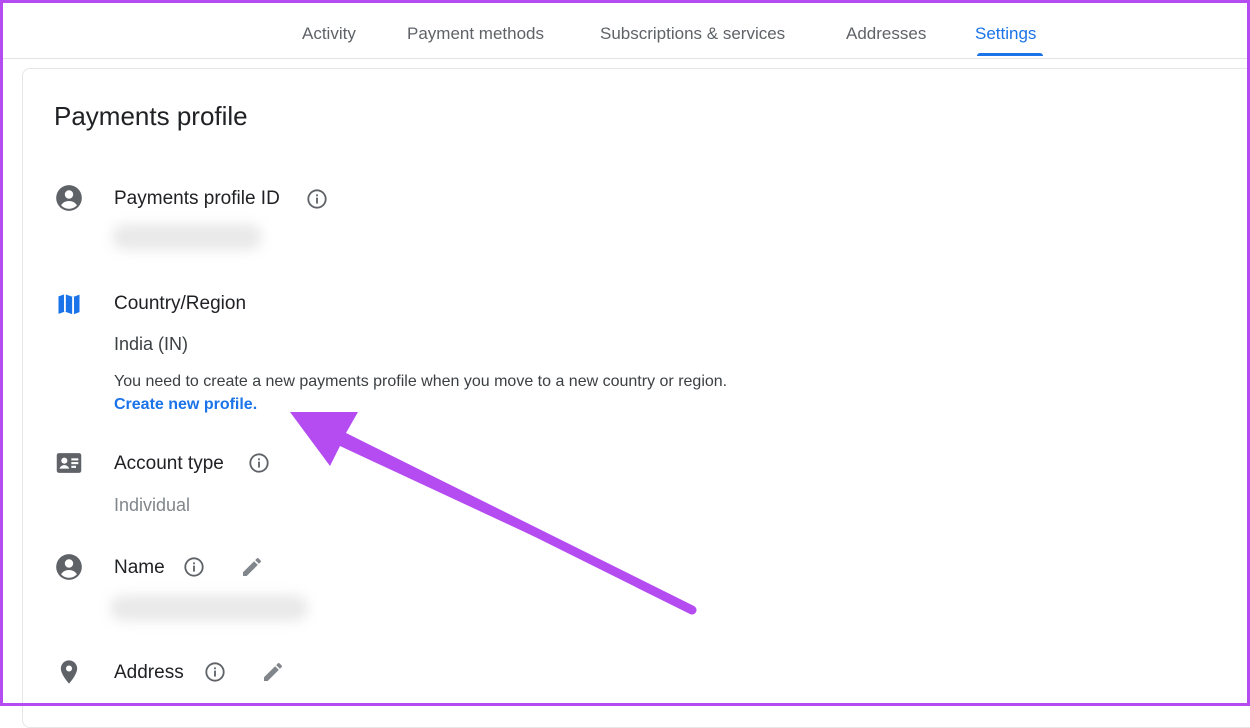 This screenshot has height=728, width=1250. What do you see at coordinates (169, 463) in the screenshot?
I see `account-type-label: Account type` at bounding box center [169, 463].